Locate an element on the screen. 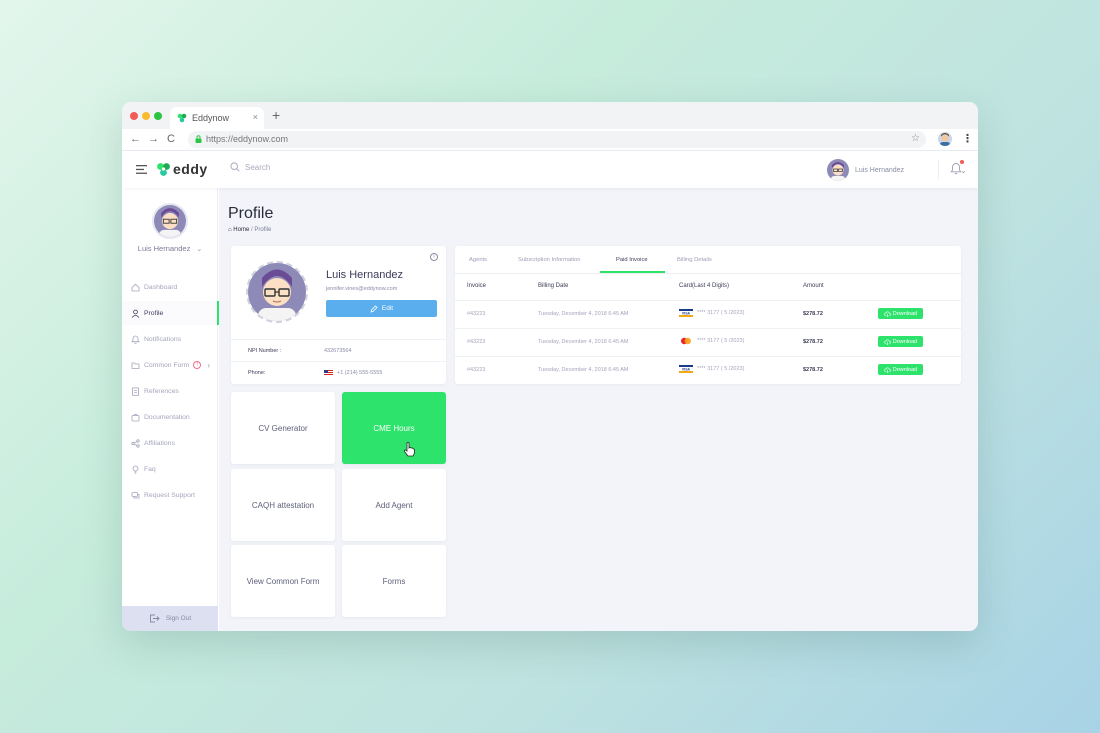 This screenshot has width=1100, height=733. browser-tabbar: Eddynow × + is located at coordinates (550, 115).